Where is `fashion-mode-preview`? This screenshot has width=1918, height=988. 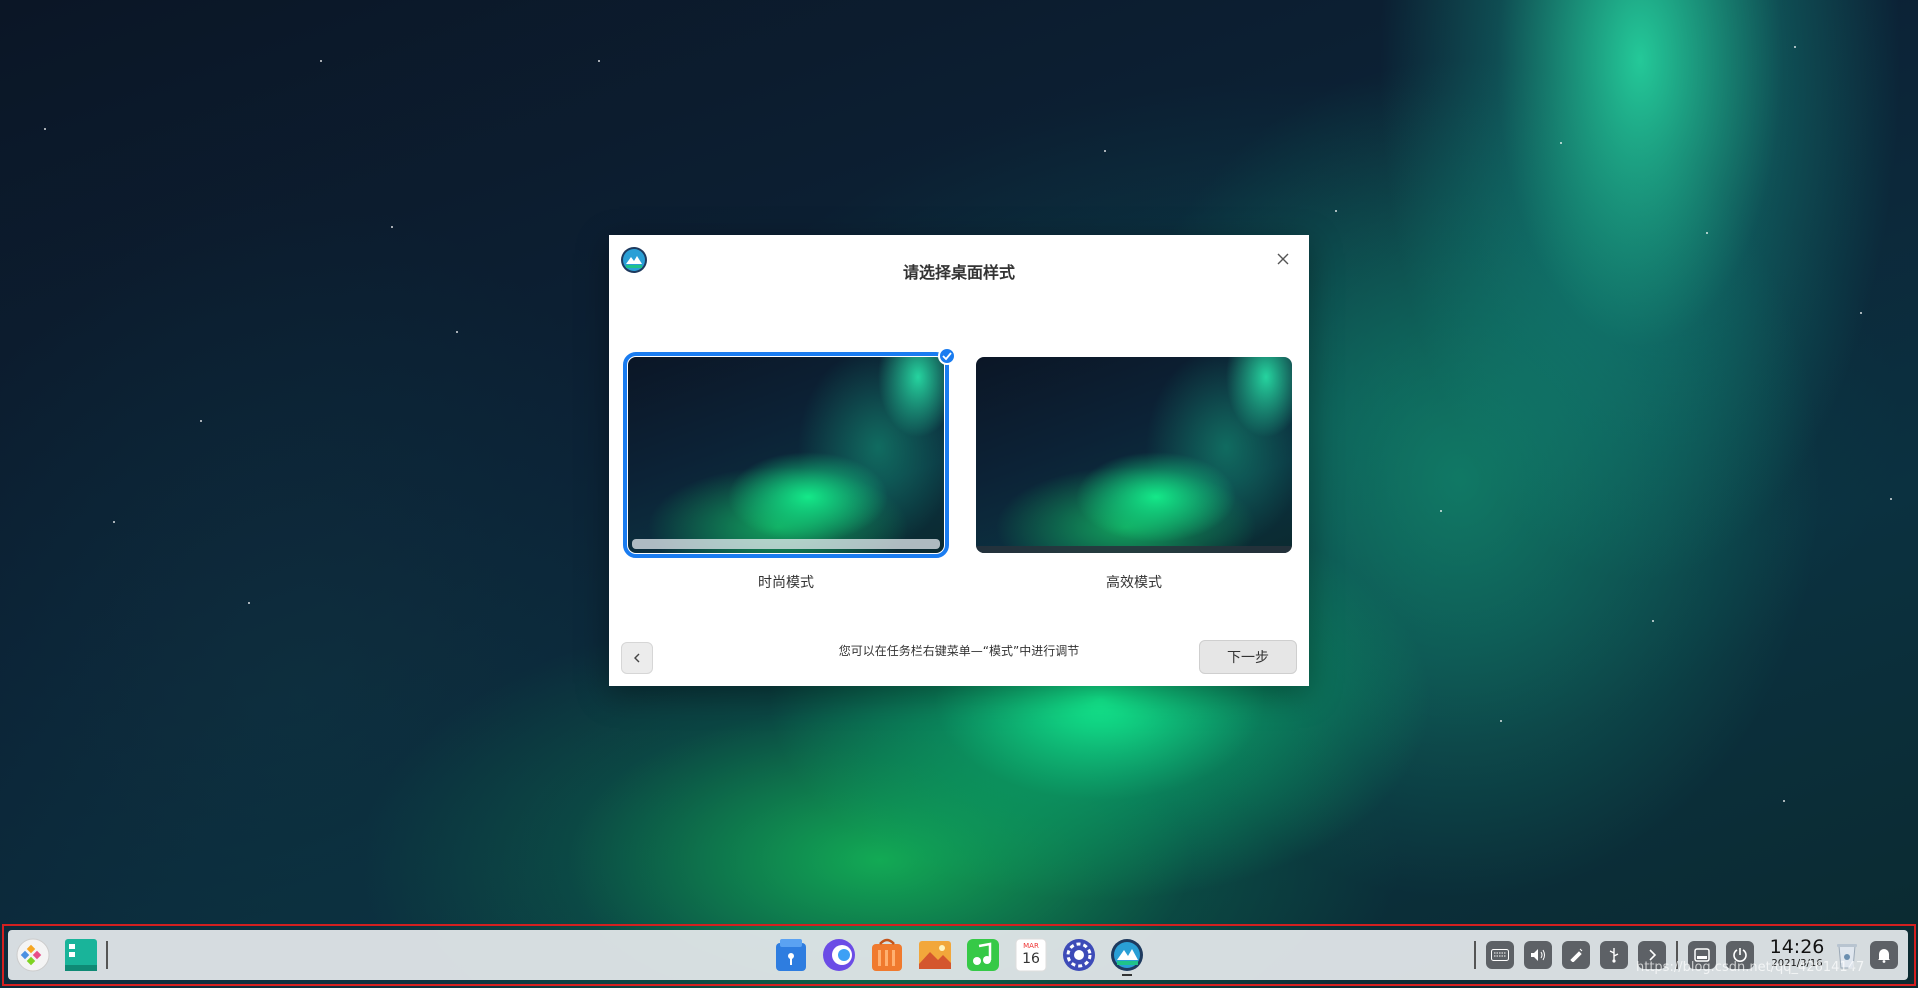 fashion-mode-preview is located at coordinates (786, 455).